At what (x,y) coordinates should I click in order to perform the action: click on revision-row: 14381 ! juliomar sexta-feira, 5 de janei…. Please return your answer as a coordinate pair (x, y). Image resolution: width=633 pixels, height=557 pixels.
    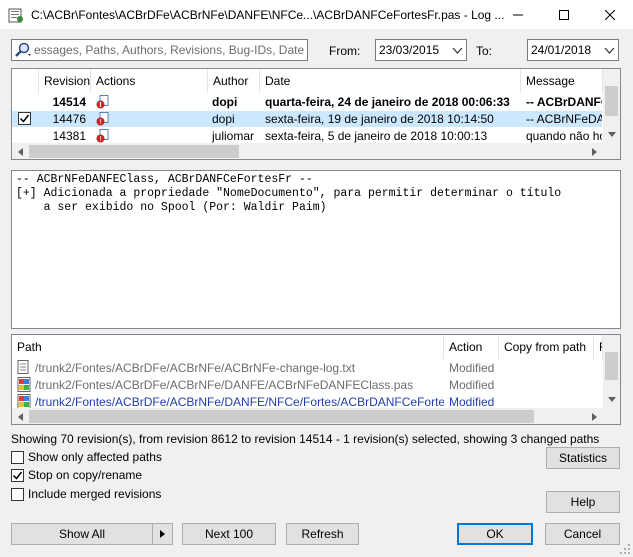
    Looking at the image, I should click on (307, 136).